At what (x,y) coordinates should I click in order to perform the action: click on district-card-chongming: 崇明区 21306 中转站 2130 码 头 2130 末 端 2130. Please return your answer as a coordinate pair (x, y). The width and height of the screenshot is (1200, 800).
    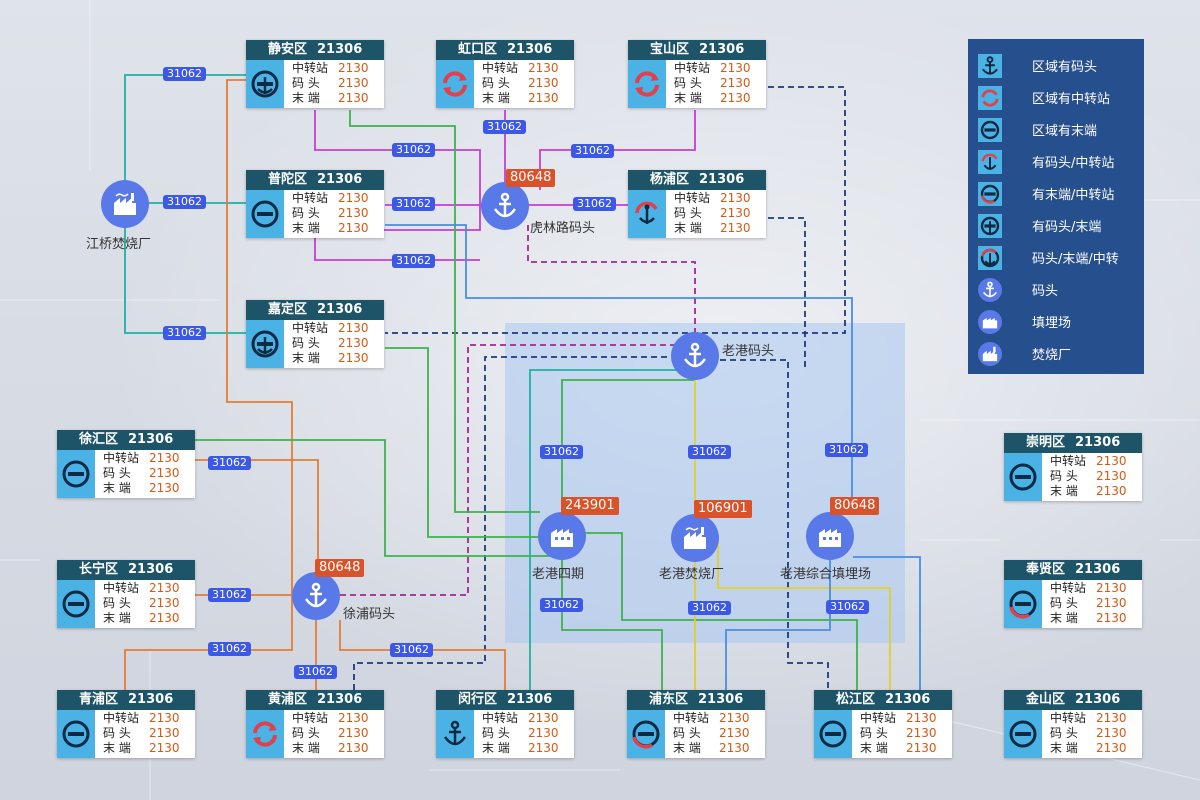
    Looking at the image, I should click on (1073, 467).